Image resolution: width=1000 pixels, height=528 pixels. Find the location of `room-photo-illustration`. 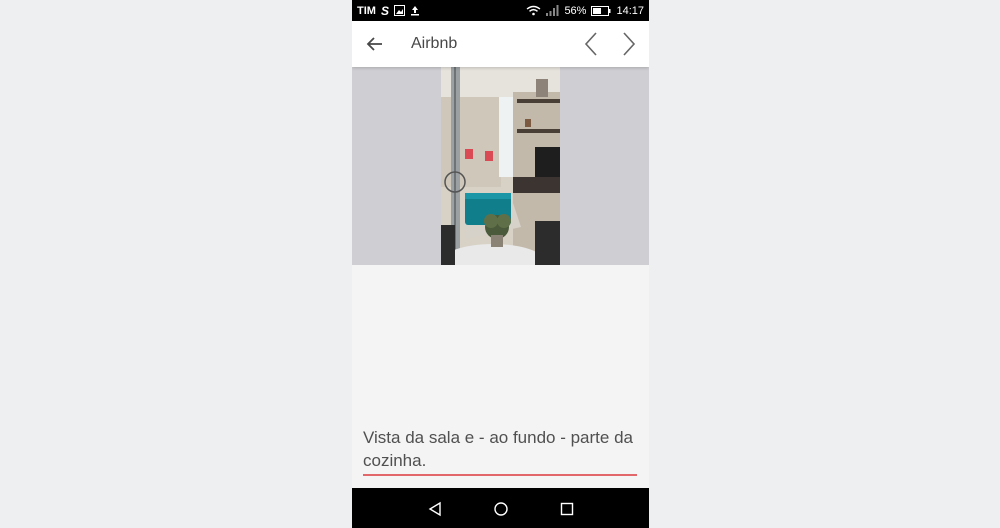

room-photo-illustration is located at coordinates (500, 166).